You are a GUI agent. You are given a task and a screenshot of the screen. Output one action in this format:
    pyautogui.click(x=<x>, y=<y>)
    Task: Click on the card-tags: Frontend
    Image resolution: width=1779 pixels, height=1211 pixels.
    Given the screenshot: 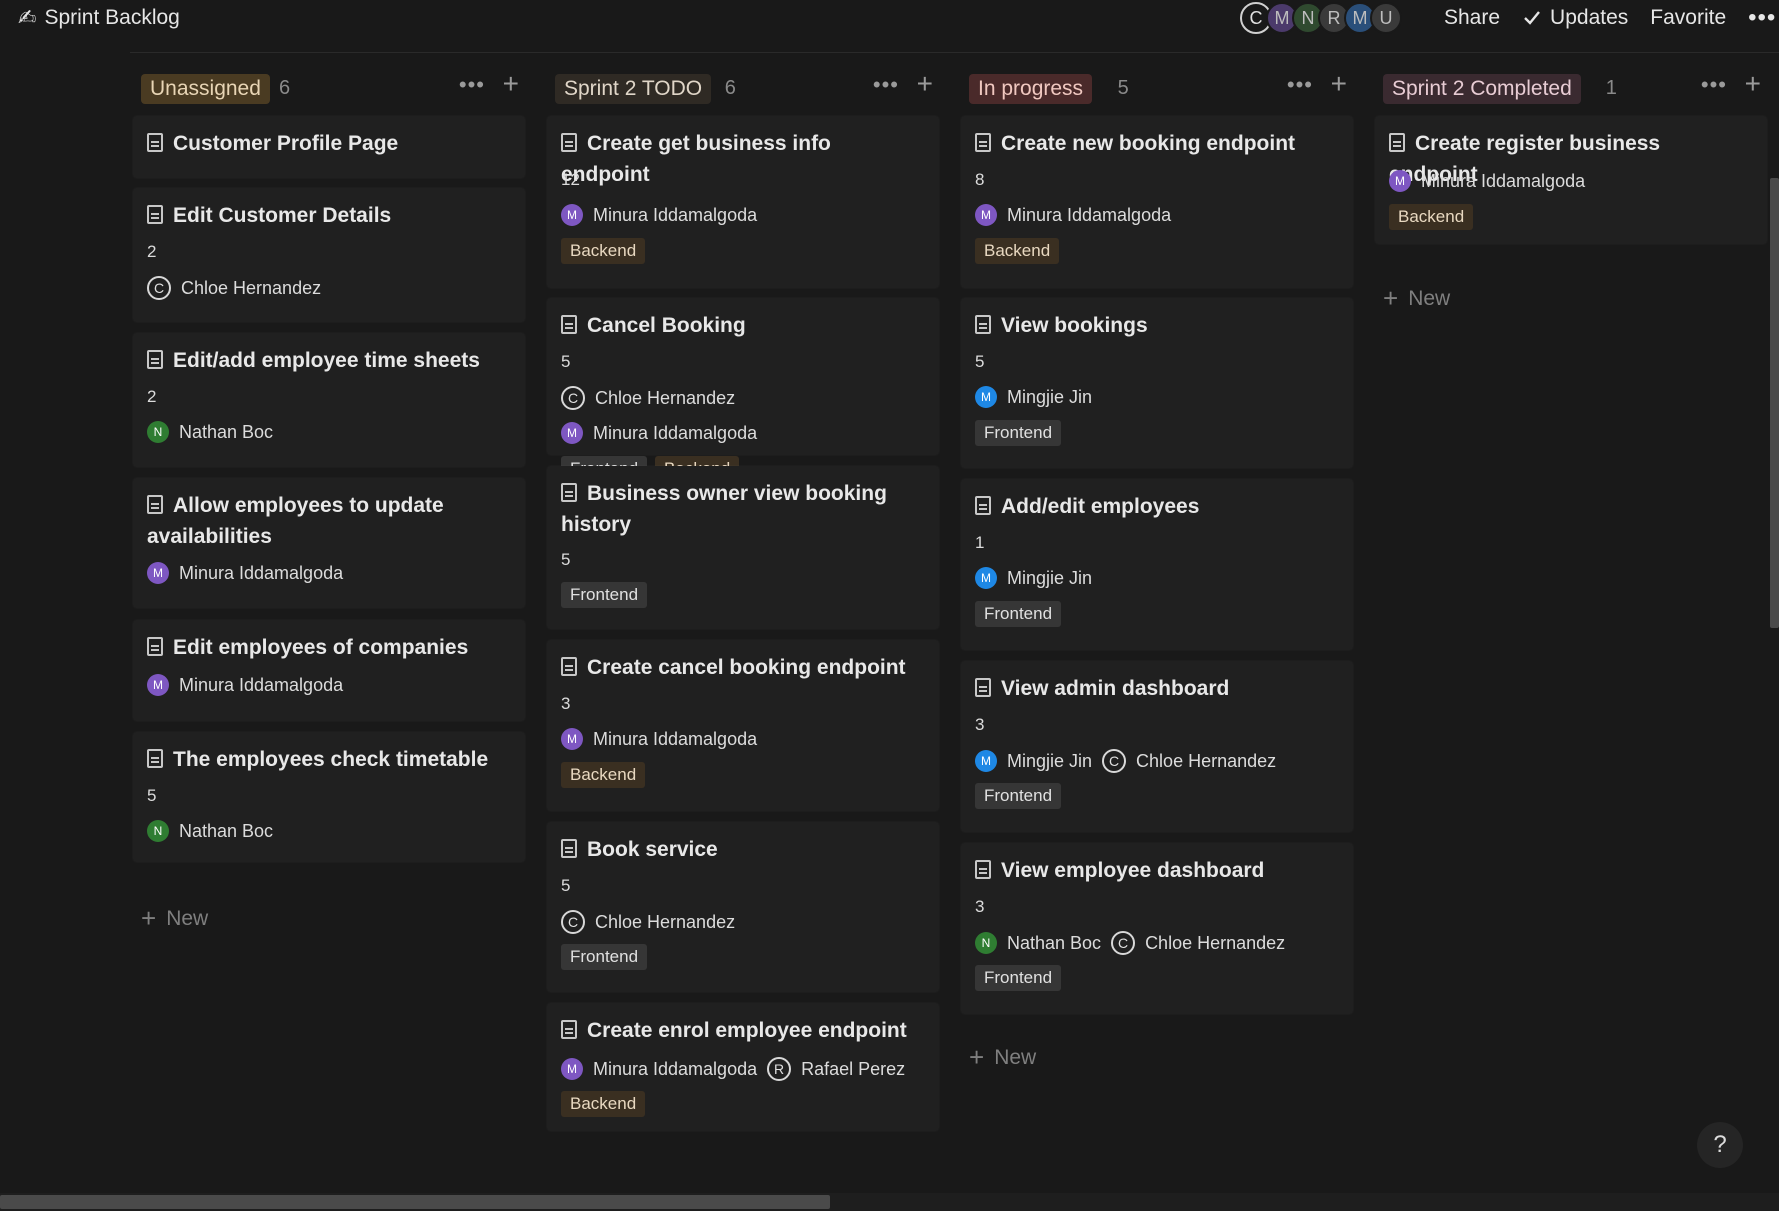 What is the action you would take?
    pyautogui.click(x=604, y=957)
    